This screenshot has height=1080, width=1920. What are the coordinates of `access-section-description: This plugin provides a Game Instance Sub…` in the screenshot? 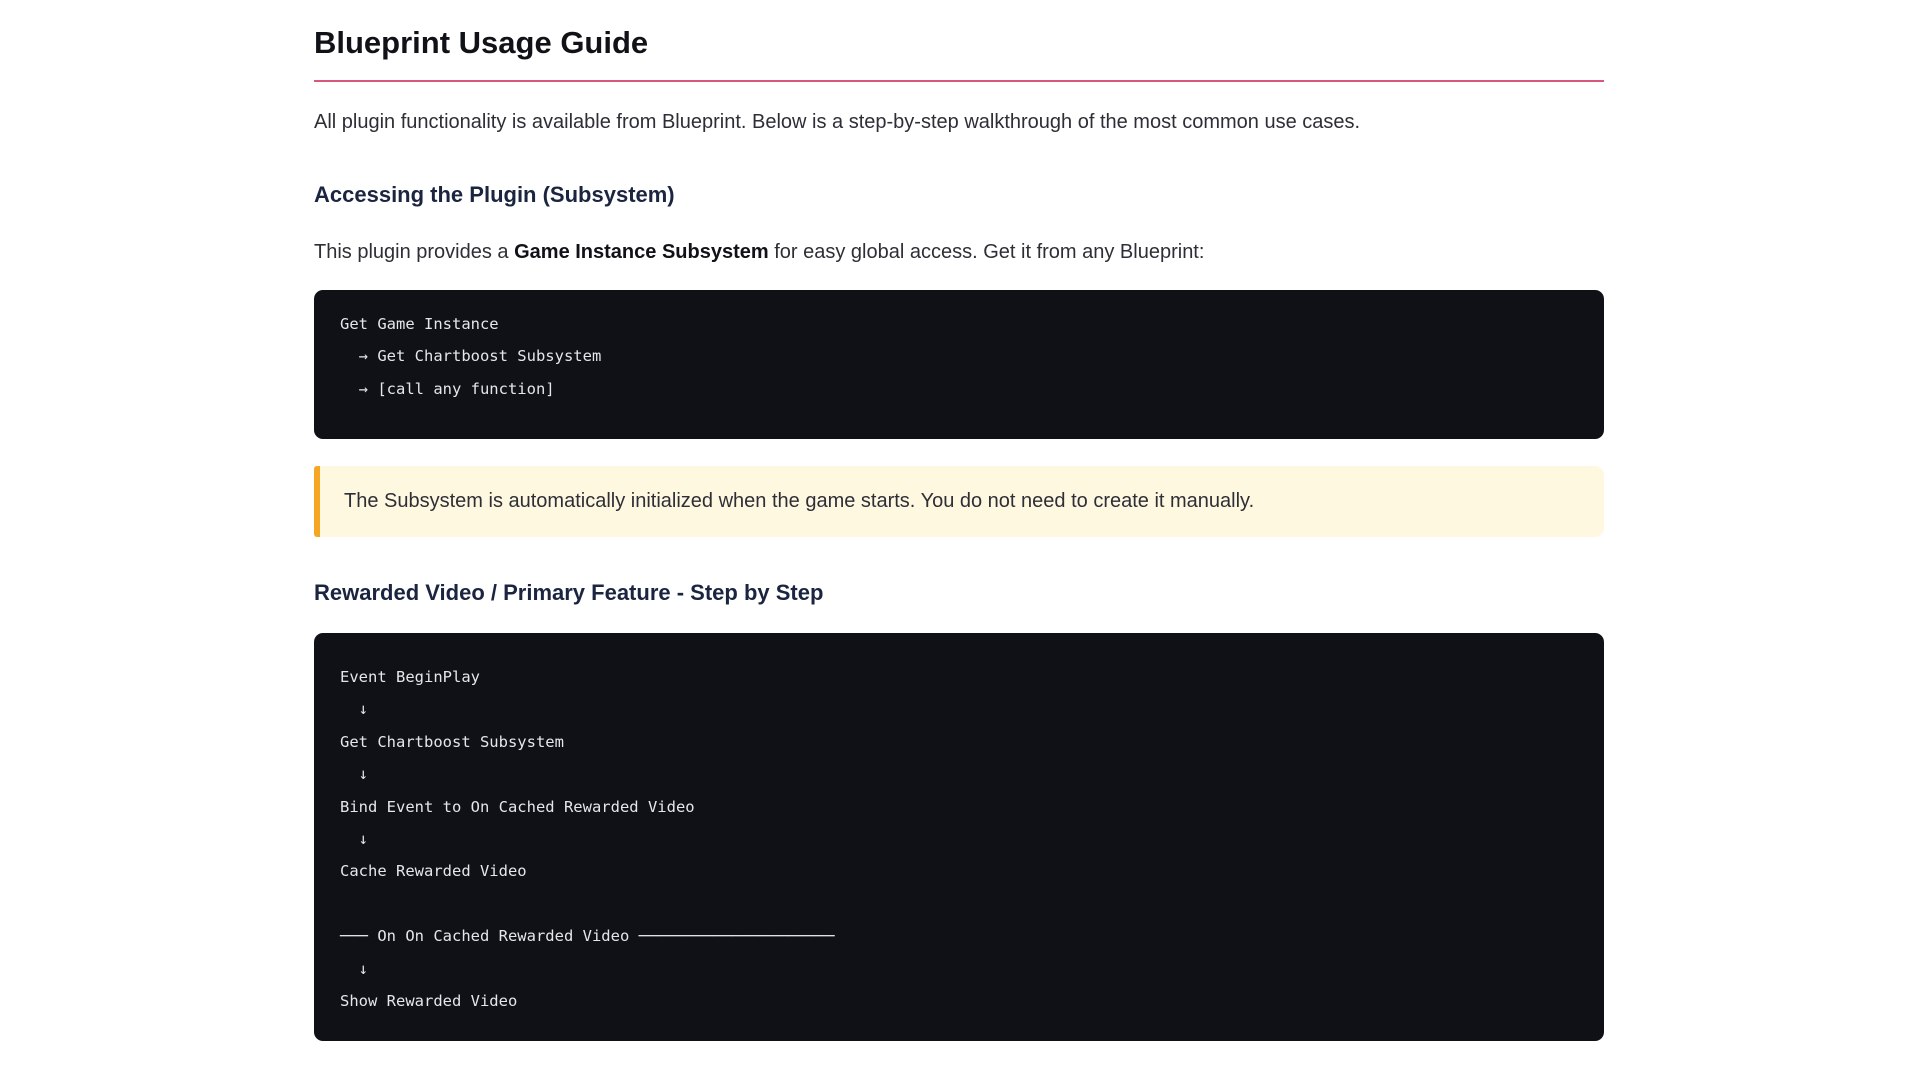 It's located at (959, 252).